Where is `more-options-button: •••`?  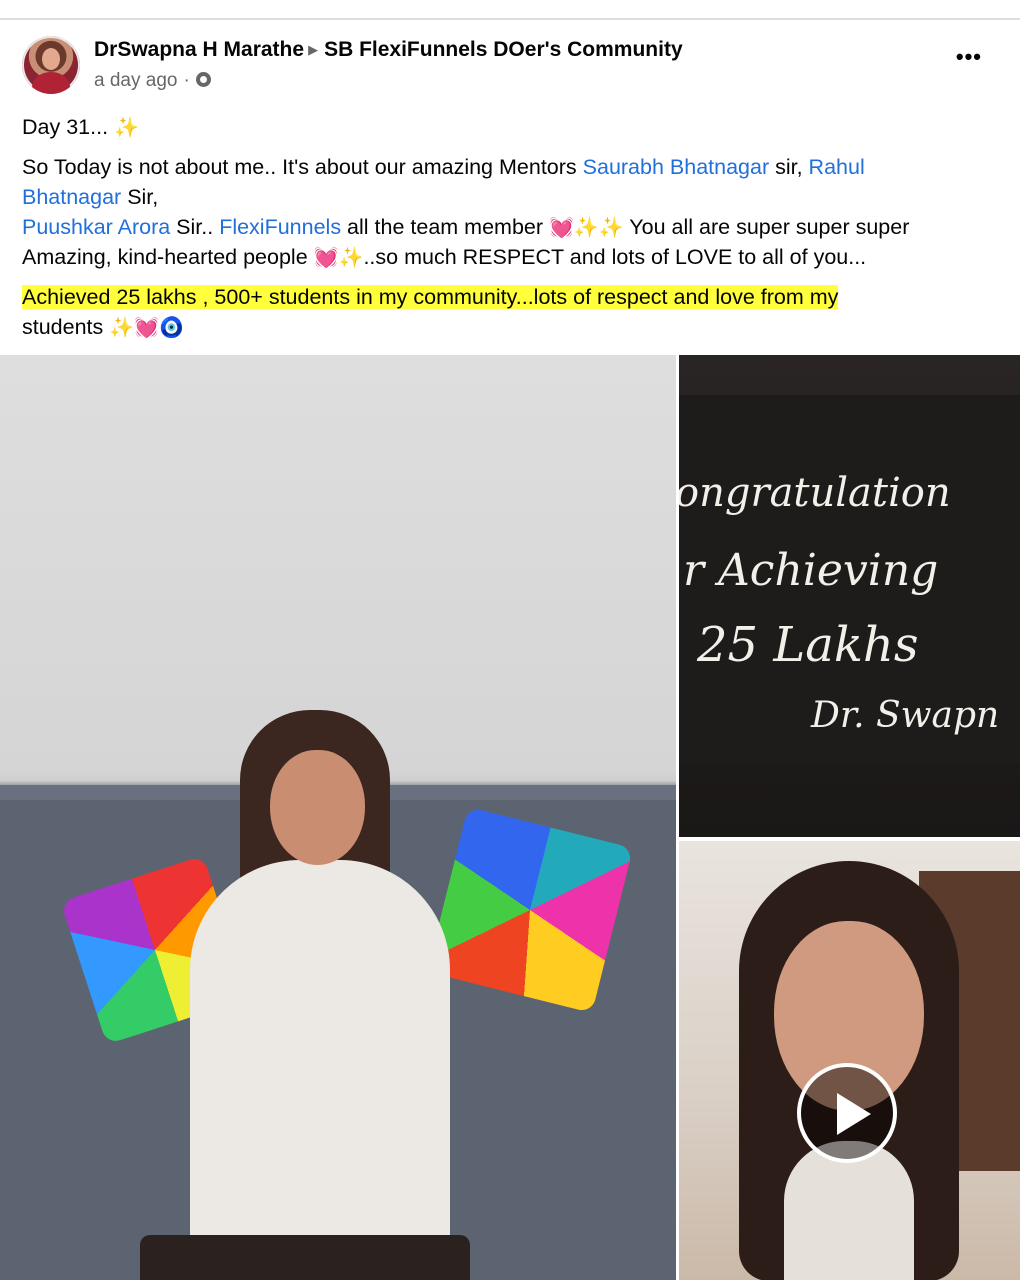 more-options-button: ••• is located at coordinates (969, 57).